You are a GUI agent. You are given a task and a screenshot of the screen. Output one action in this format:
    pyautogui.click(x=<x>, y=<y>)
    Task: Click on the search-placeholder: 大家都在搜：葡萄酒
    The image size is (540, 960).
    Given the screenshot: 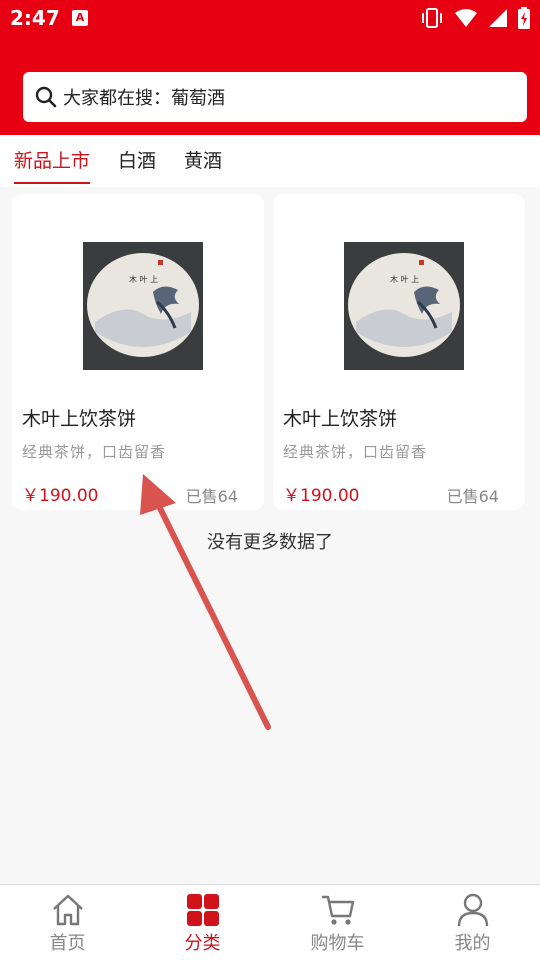 What is the action you would take?
    pyautogui.click(x=144, y=98)
    